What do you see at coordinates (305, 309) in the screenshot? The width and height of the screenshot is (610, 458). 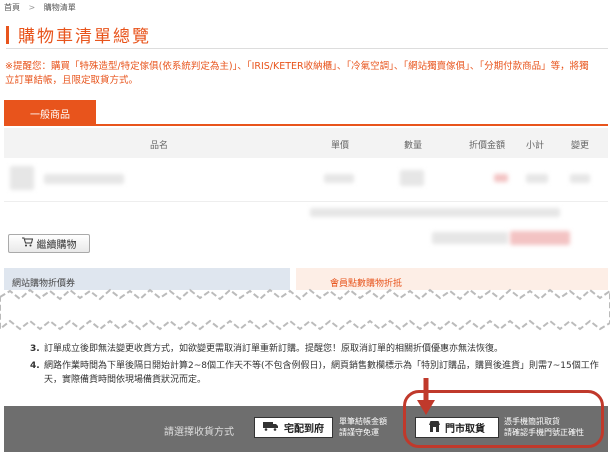 I see `torn-edge-divider` at bounding box center [305, 309].